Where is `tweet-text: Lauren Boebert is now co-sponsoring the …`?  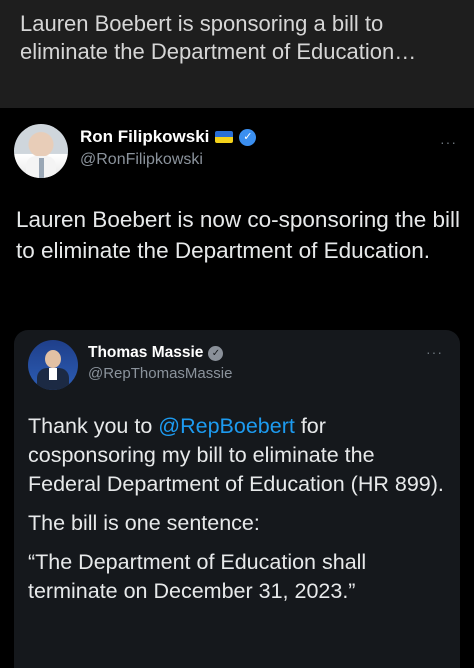 tweet-text: Lauren Boebert is now co-sponsoring the … is located at coordinates (238, 235).